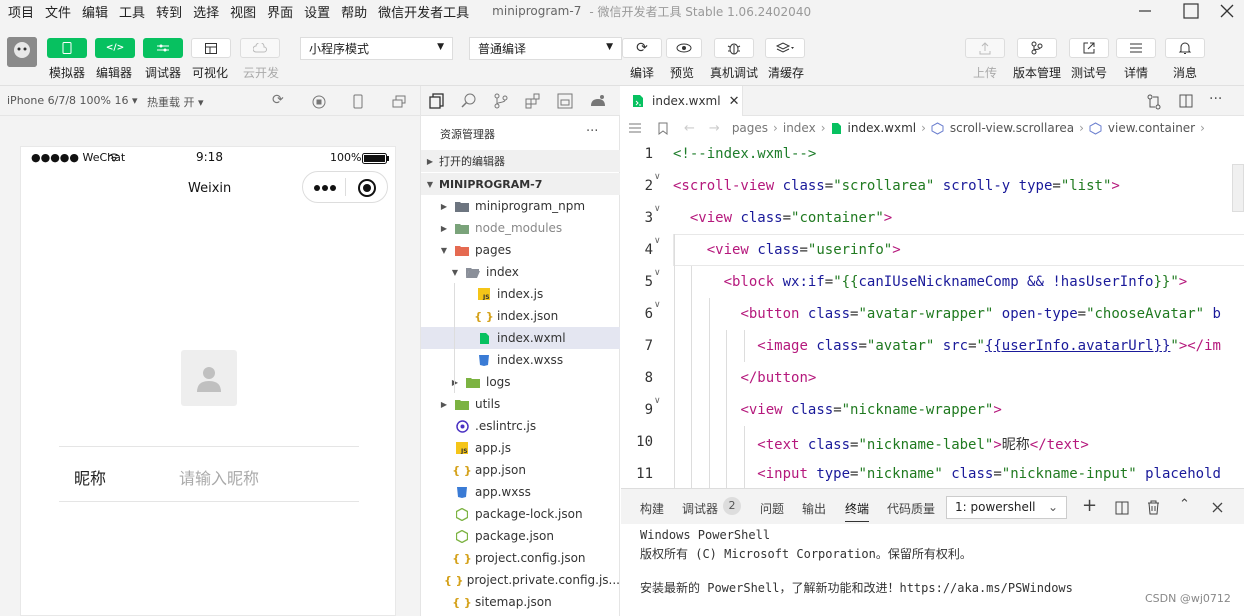 The height and width of the screenshot is (616, 1244). What do you see at coordinates (354, 11) in the screenshot?
I see `menu-item-help: 帮助` at bounding box center [354, 11].